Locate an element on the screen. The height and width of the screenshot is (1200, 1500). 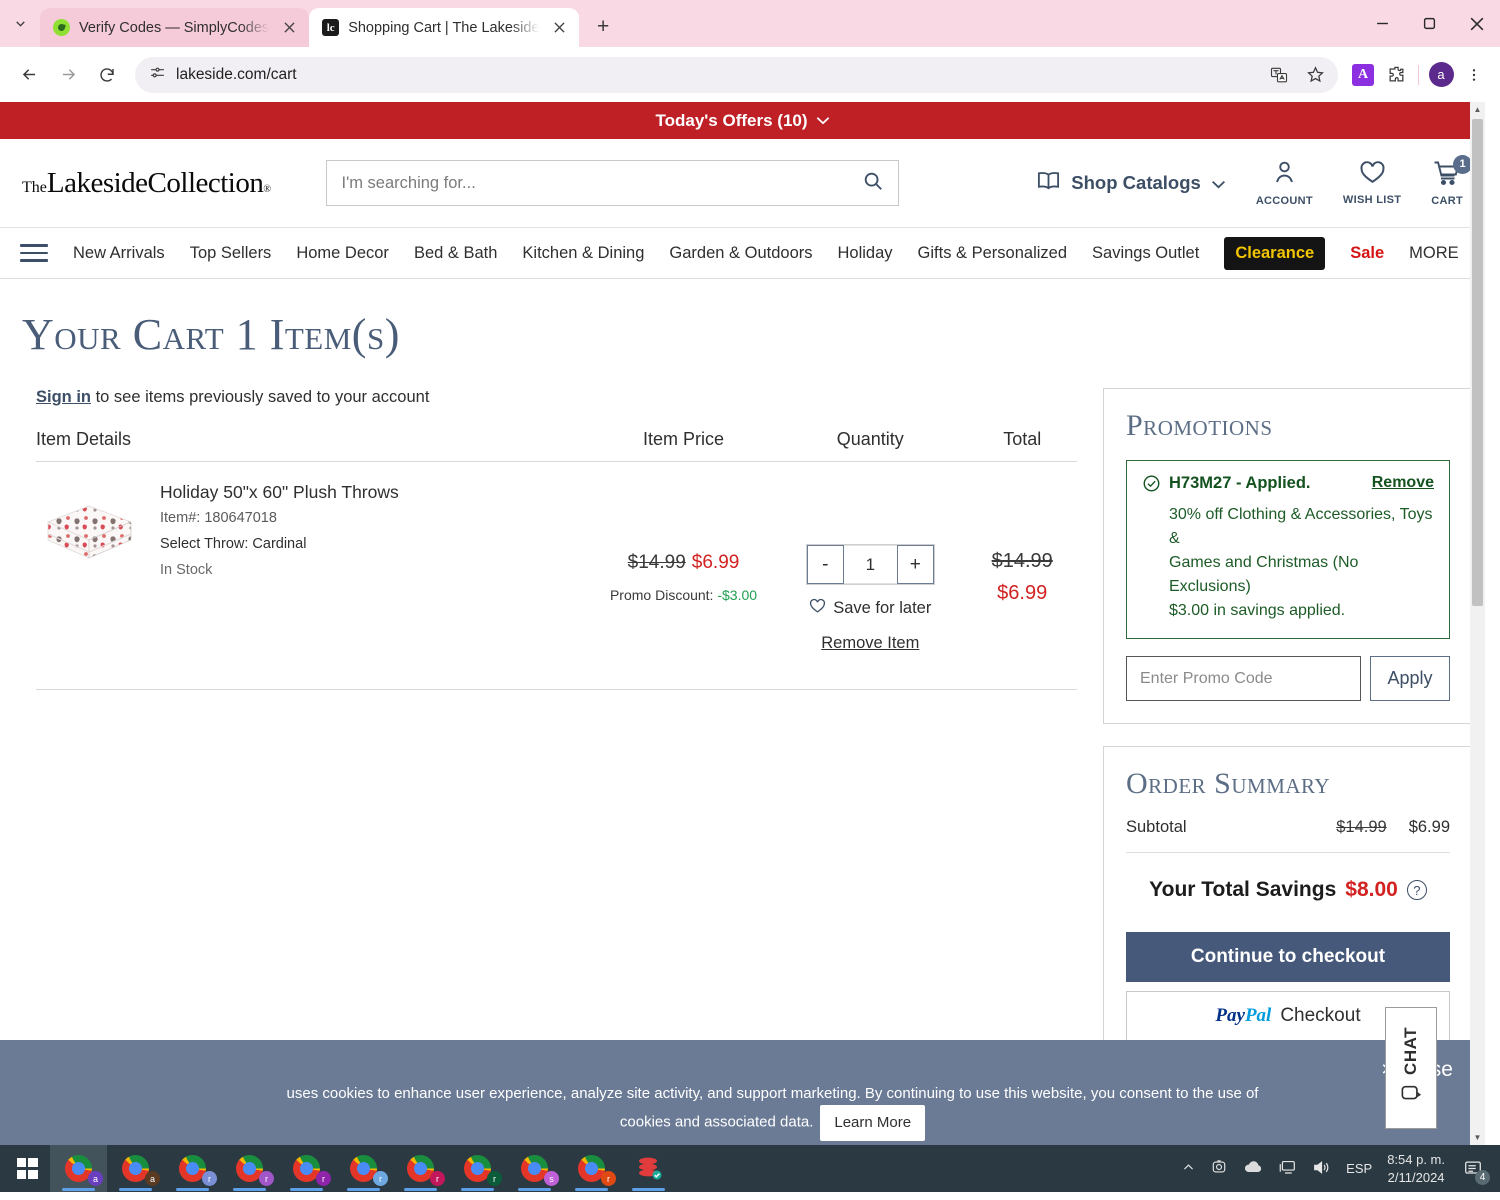
quantity-stepper: - 1 + is located at coordinates (870, 564).